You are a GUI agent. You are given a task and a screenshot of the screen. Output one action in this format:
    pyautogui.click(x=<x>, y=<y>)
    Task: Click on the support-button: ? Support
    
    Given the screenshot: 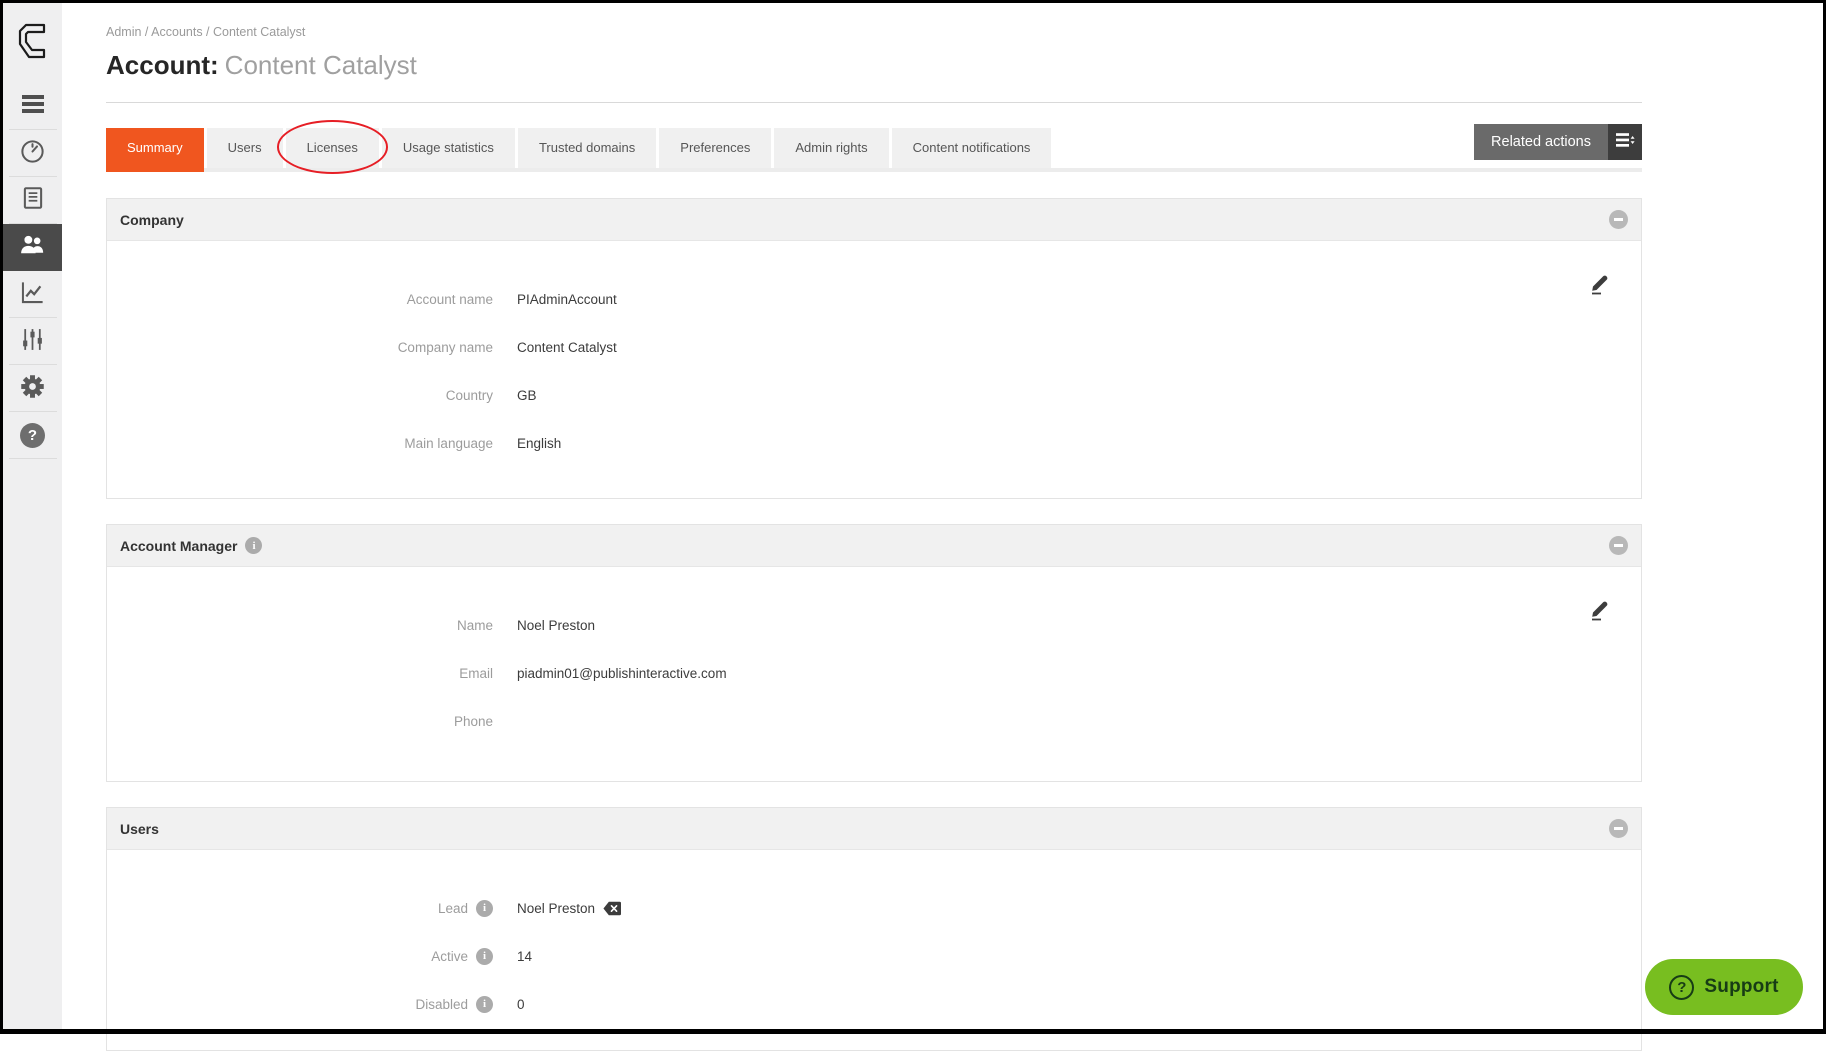 What is the action you would take?
    pyautogui.click(x=1724, y=987)
    